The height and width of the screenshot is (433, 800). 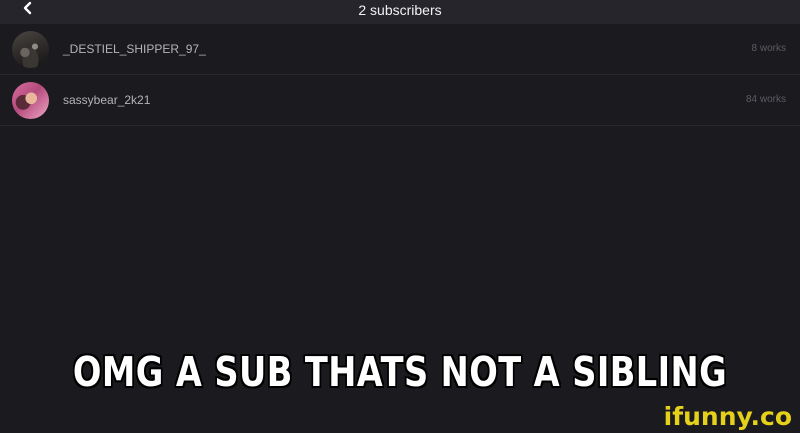 I want to click on top-bar: 2 subscribers, so click(x=400, y=12).